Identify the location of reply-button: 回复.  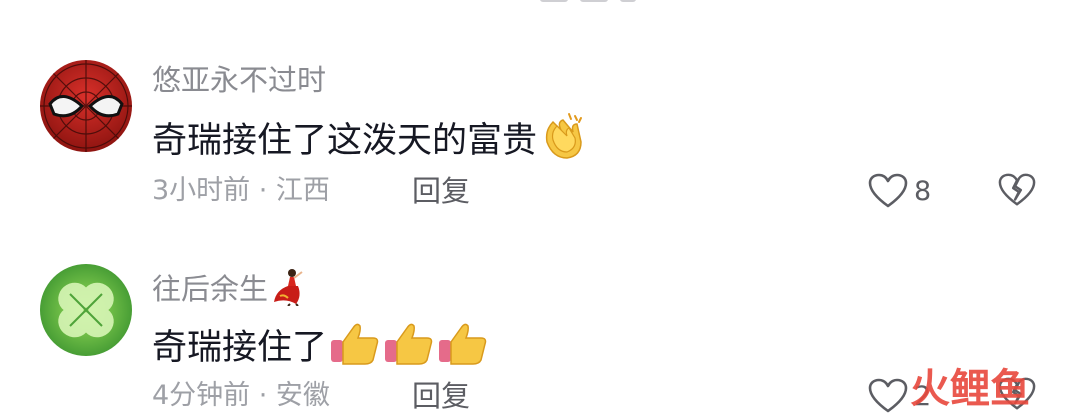
(441, 396).